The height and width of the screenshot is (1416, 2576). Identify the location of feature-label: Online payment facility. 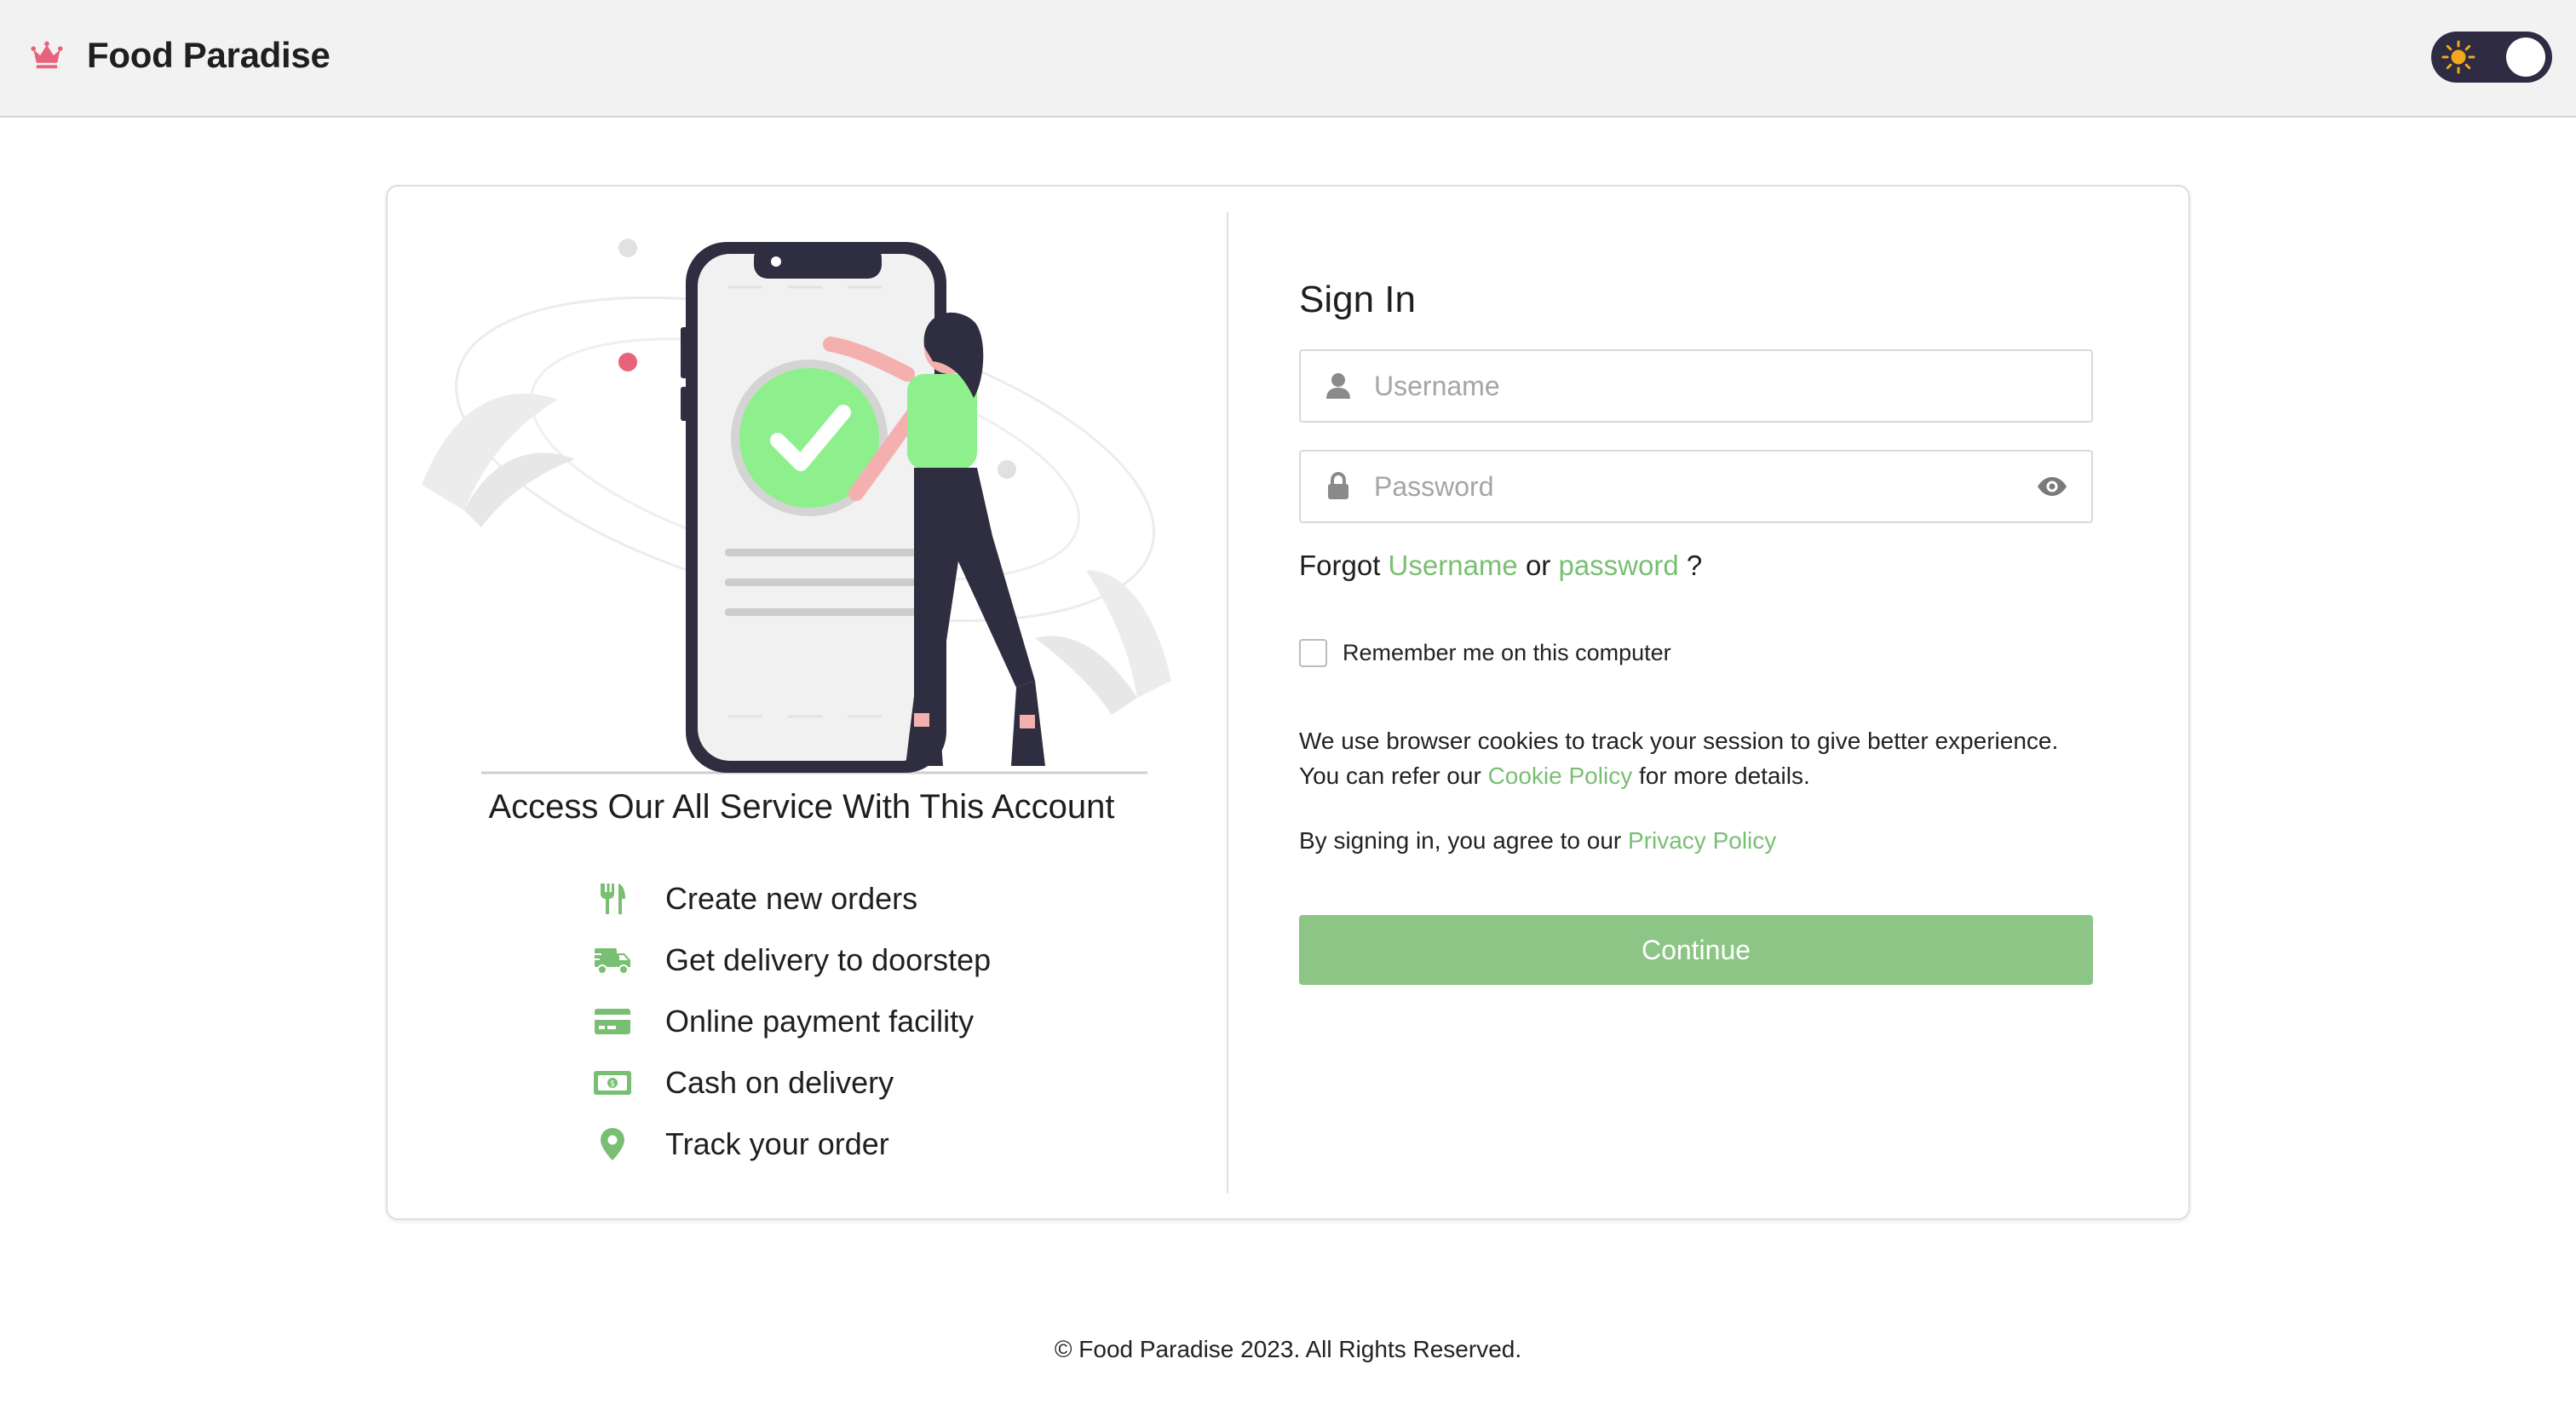
(820, 1021).